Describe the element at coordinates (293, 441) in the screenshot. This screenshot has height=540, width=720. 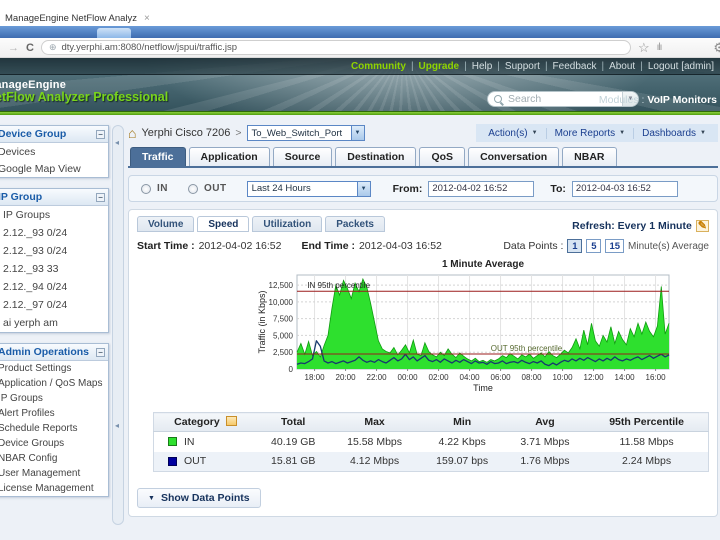
I see `cell-total-in: 40.19 GB` at that location.